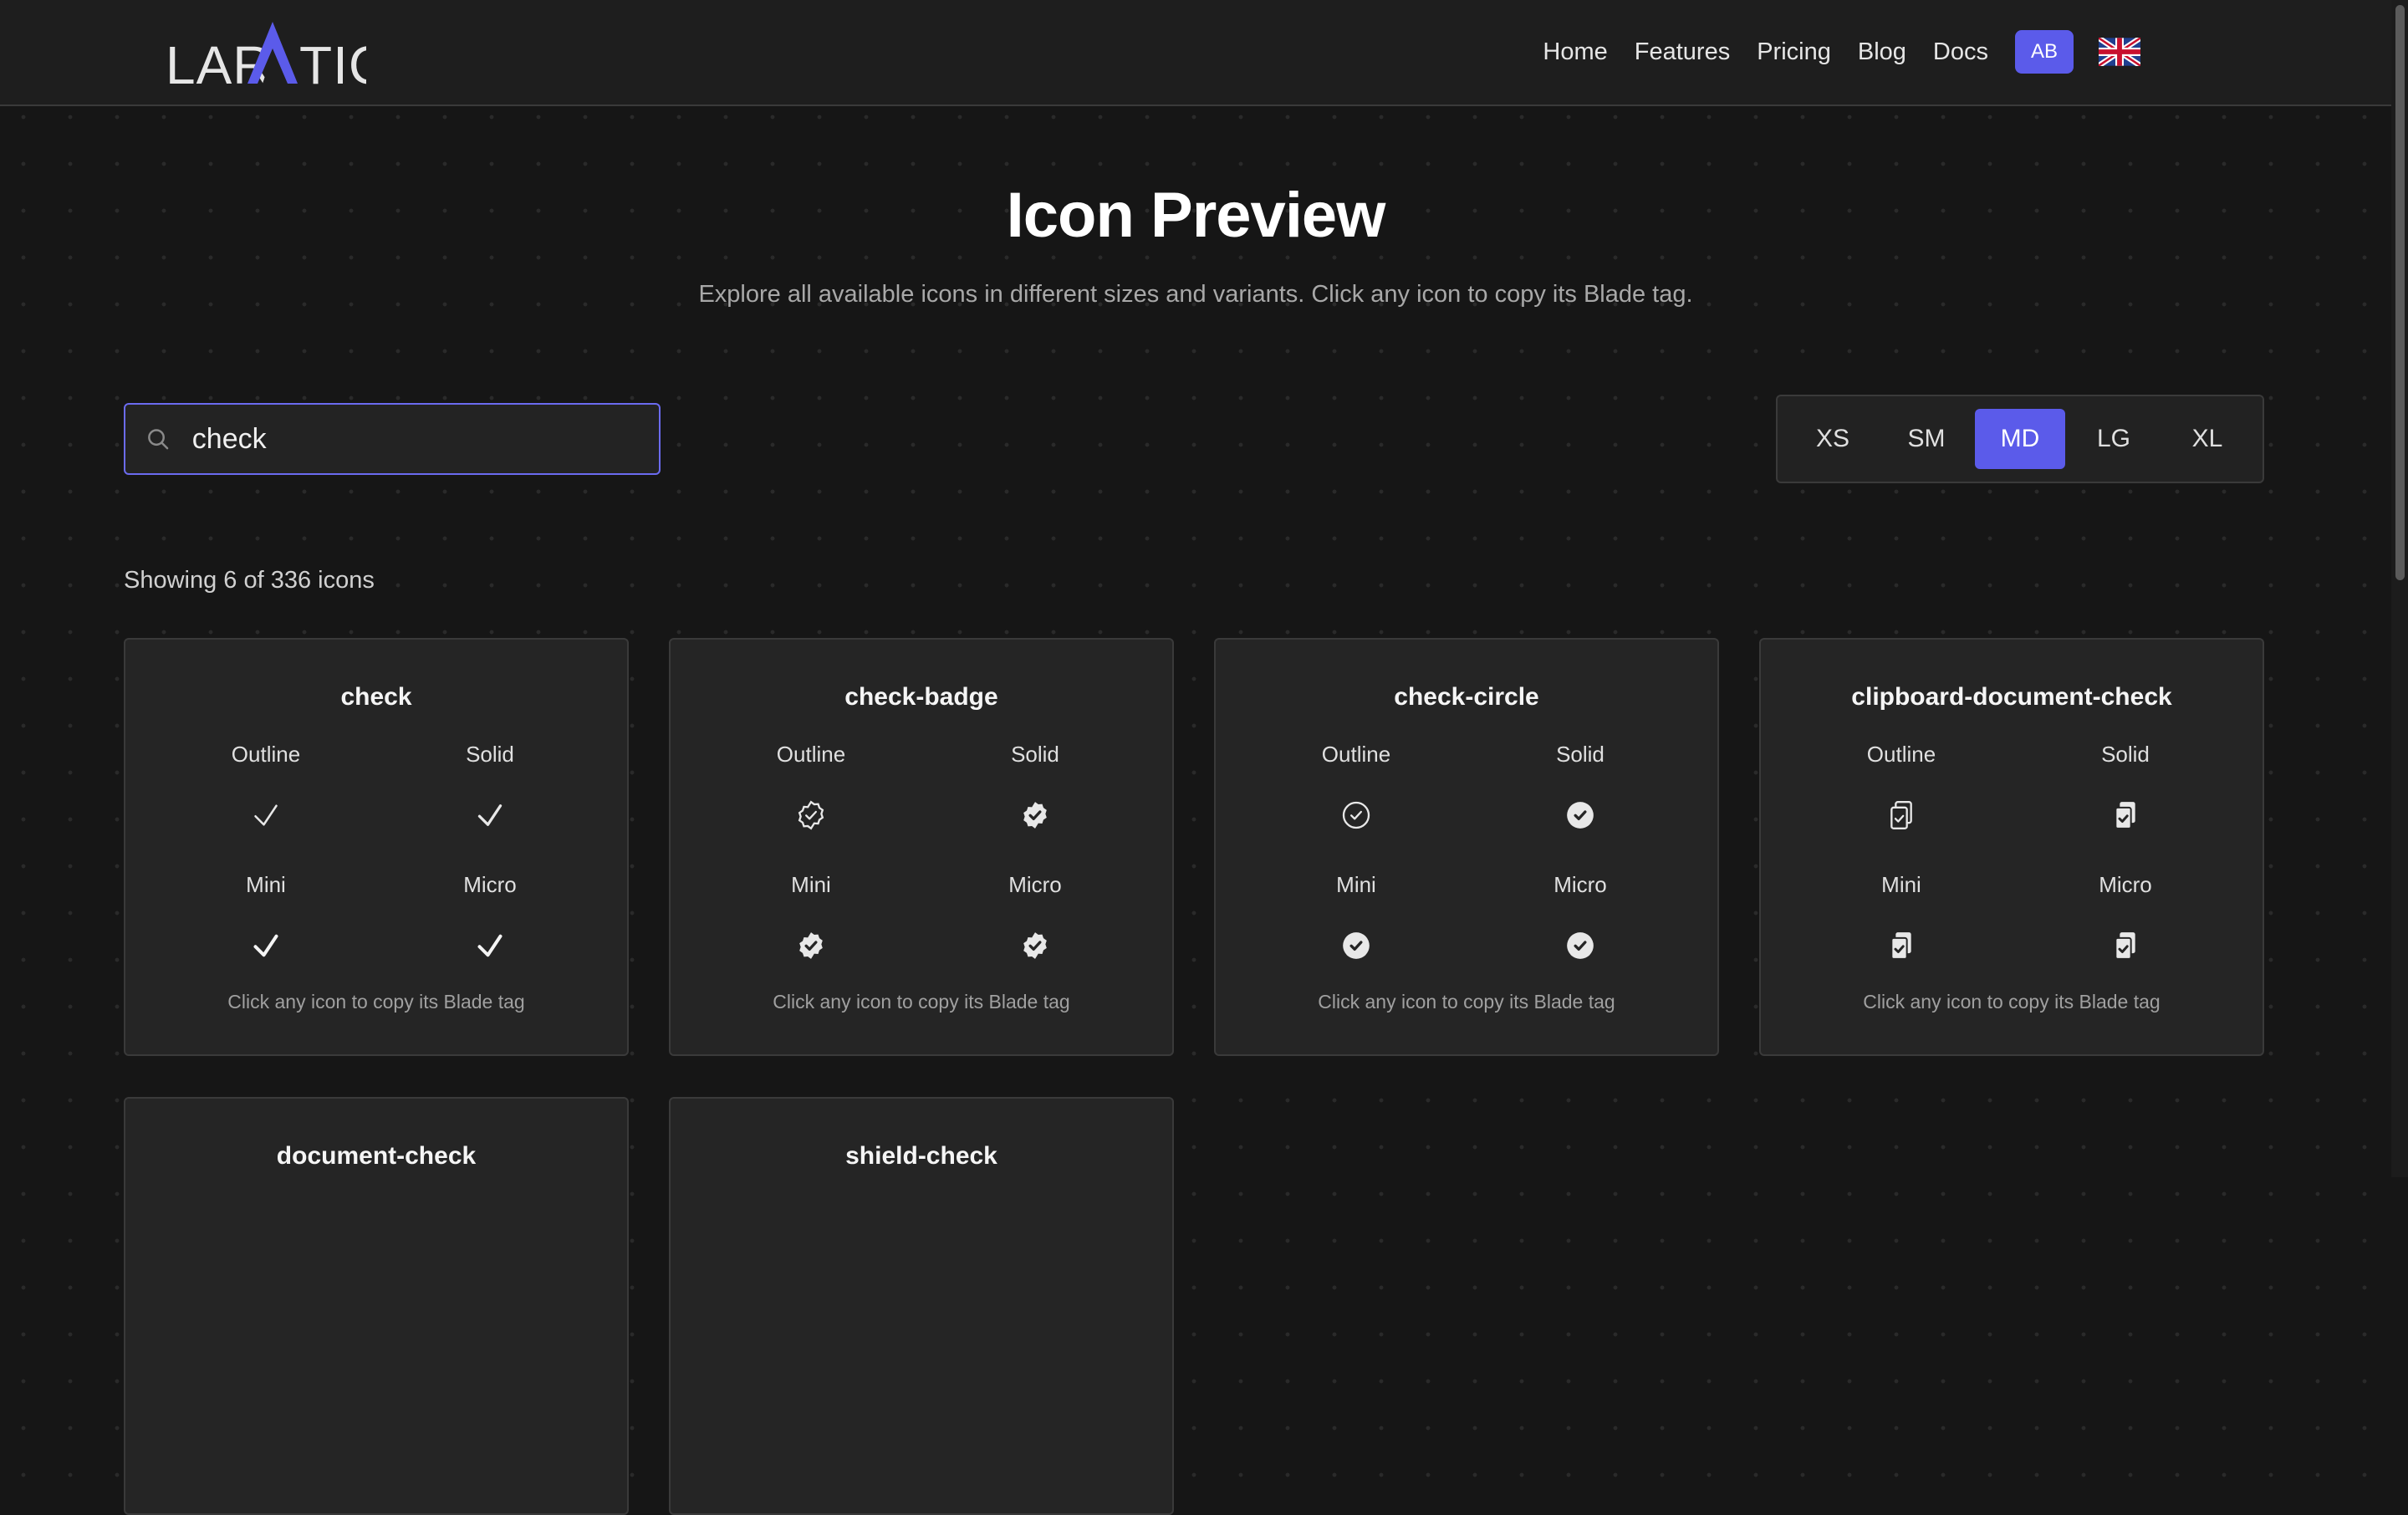 This screenshot has width=2408, height=1515. I want to click on size-xs-button: XS, so click(1833, 439).